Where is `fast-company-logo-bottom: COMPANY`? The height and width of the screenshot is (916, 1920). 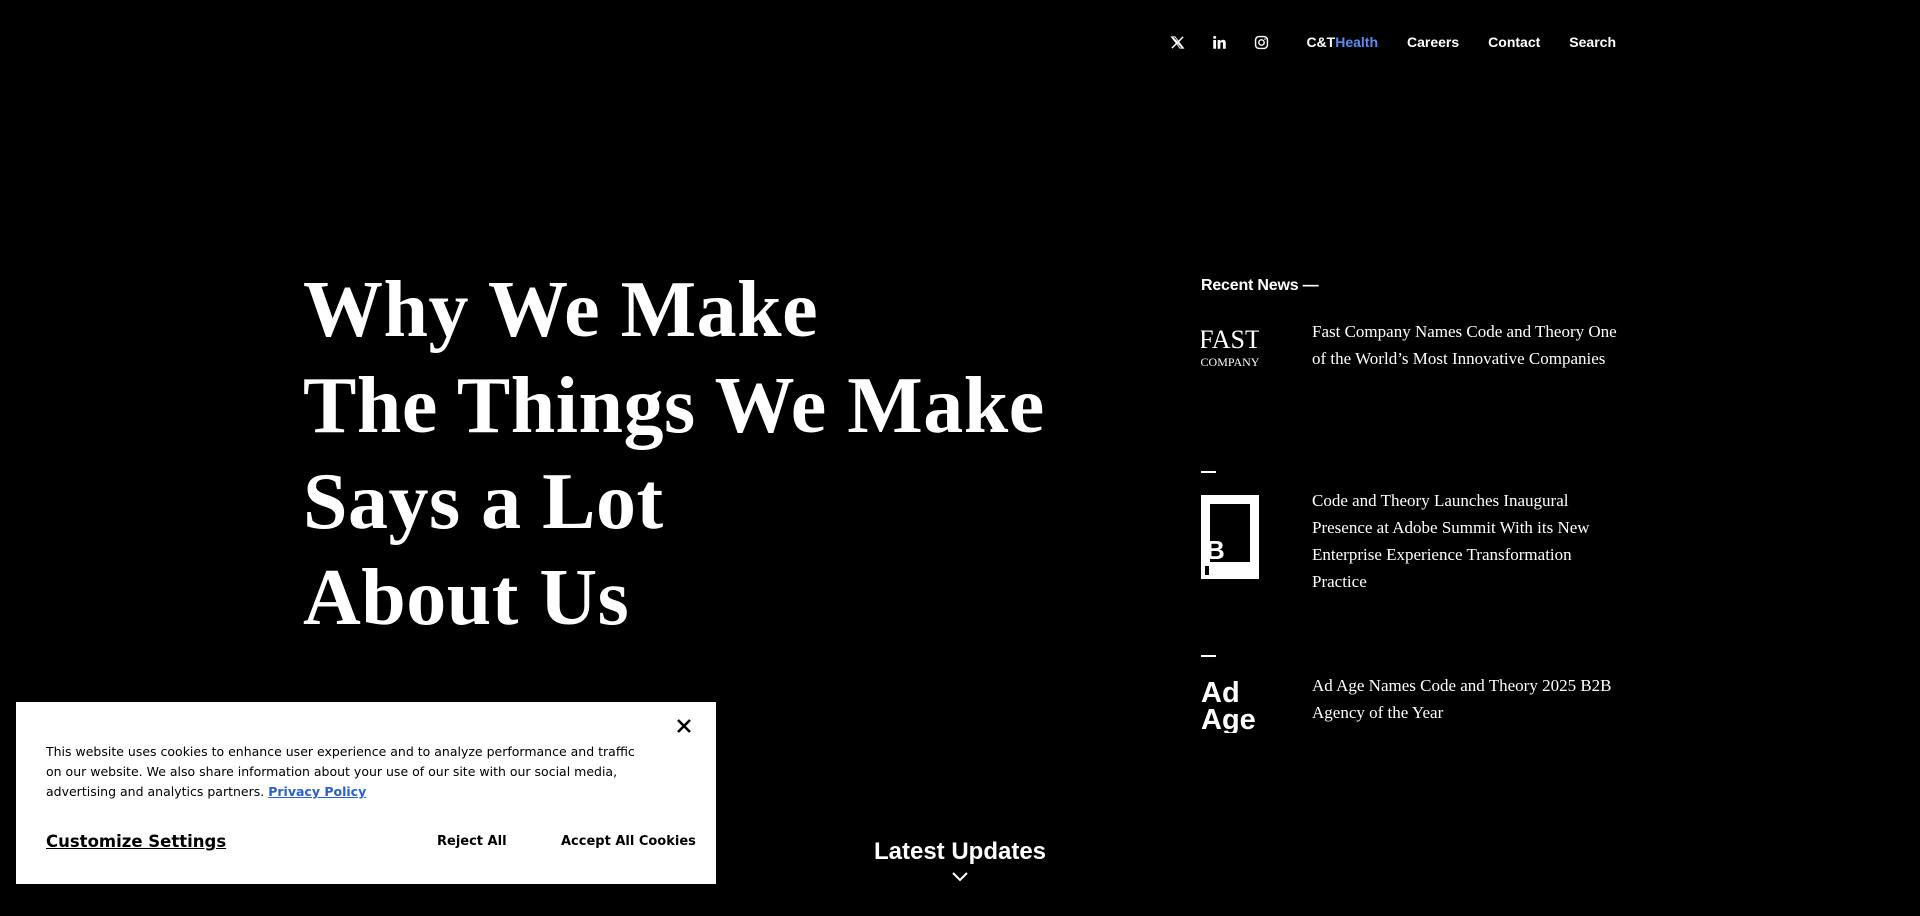
fast-company-logo-bottom: COMPANY is located at coordinates (1230, 362).